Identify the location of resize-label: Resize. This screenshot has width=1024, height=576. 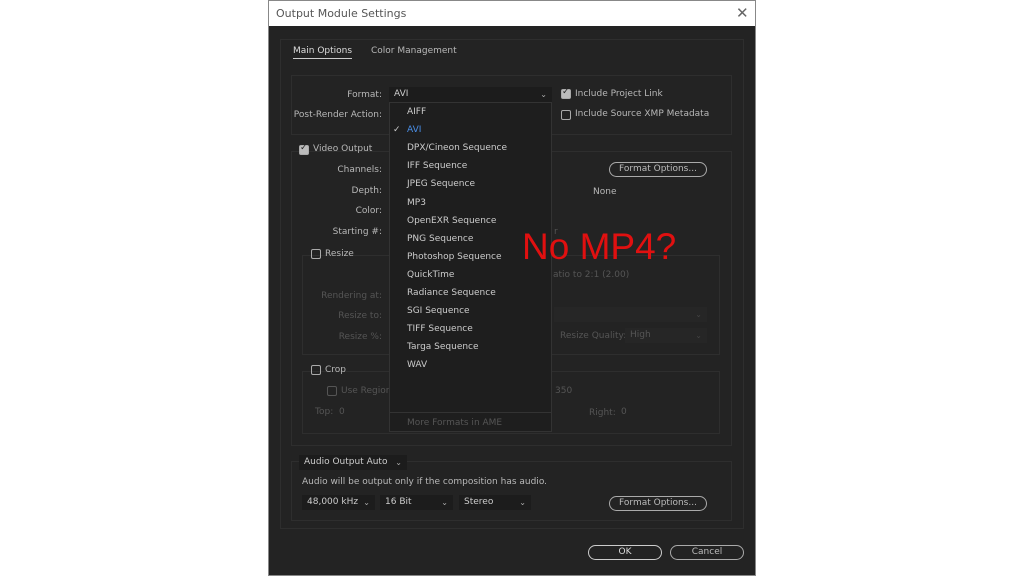
(339, 254).